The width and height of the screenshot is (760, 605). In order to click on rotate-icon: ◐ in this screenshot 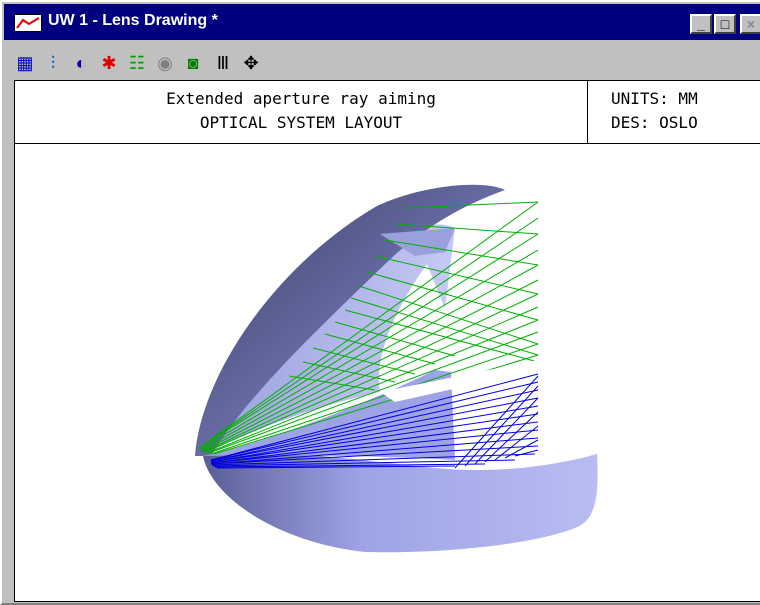, I will do `click(81, 63)`.